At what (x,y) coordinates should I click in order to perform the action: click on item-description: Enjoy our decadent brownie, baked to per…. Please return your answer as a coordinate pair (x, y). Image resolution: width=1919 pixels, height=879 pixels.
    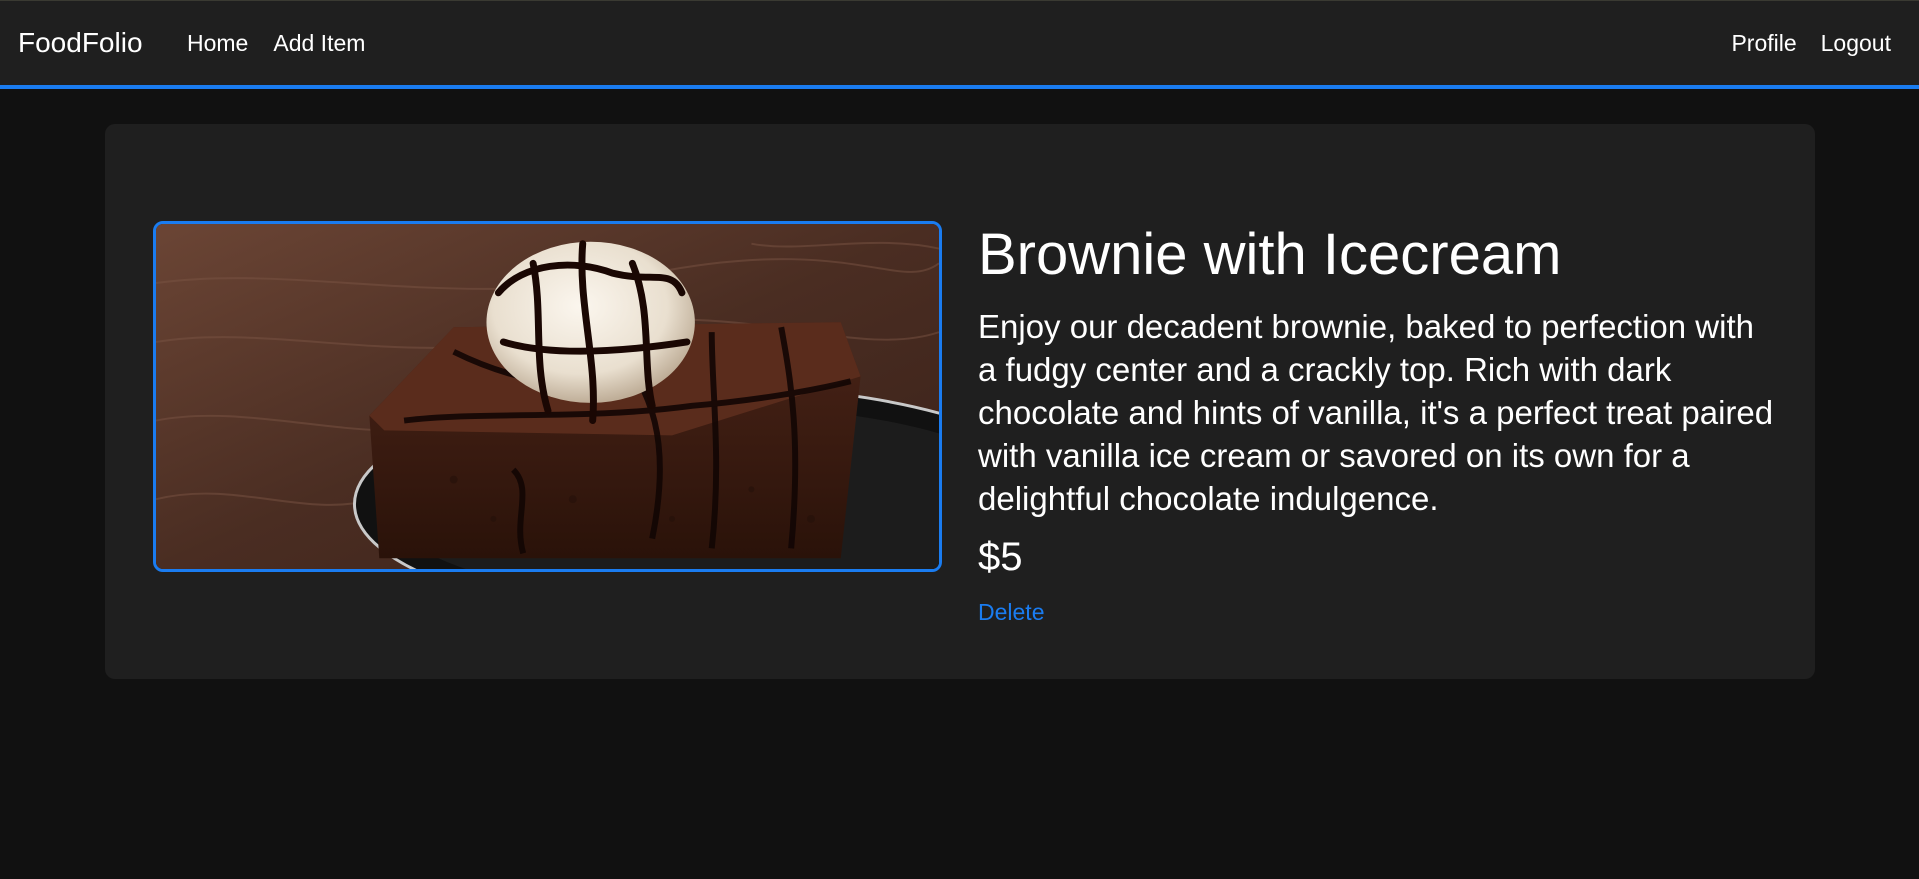
    Looking at the image, I should click on (1376, 412).